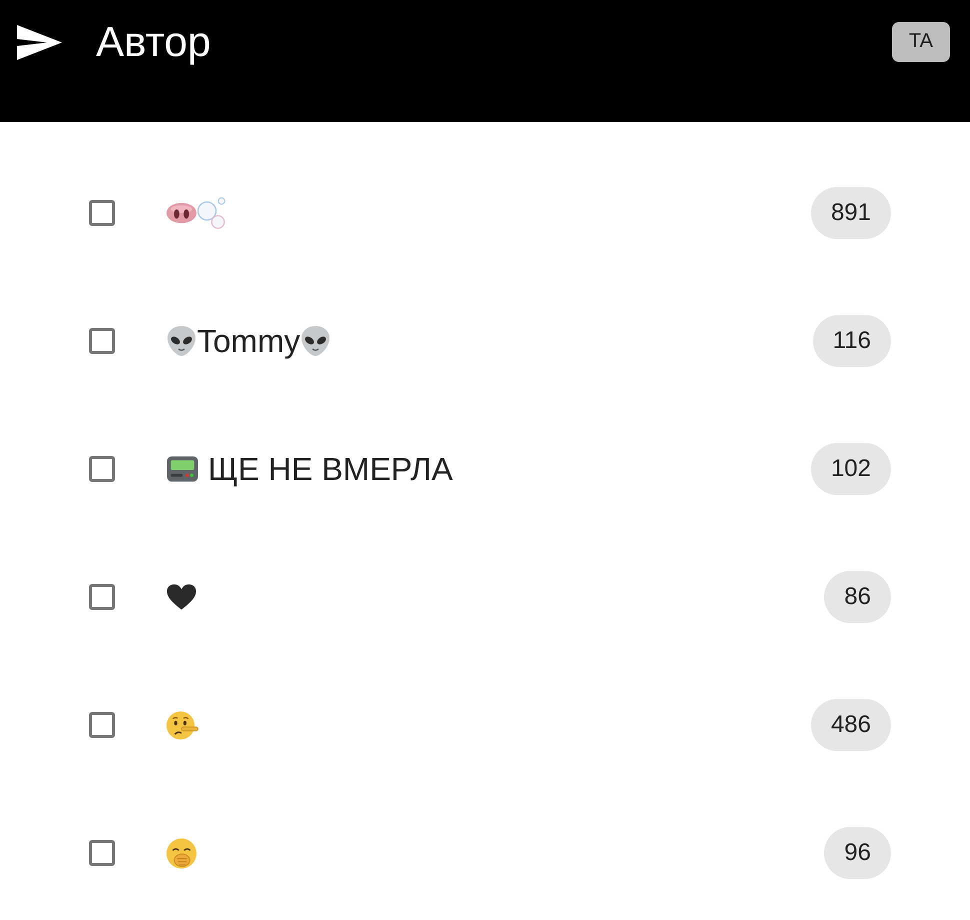  What do you see at coordinates (248, 341) in the screenshot?
I see `author-name: Tommy` at bounding box center [248, 341].